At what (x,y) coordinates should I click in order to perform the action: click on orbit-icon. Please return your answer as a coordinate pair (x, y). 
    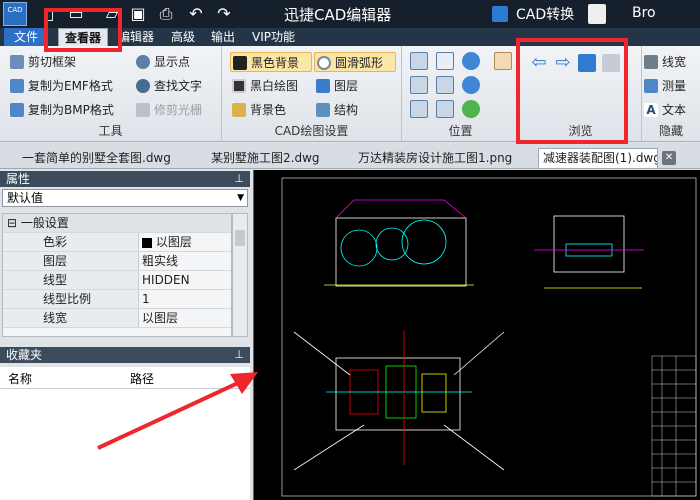
    Looking at the image, I should click on (471, 109).